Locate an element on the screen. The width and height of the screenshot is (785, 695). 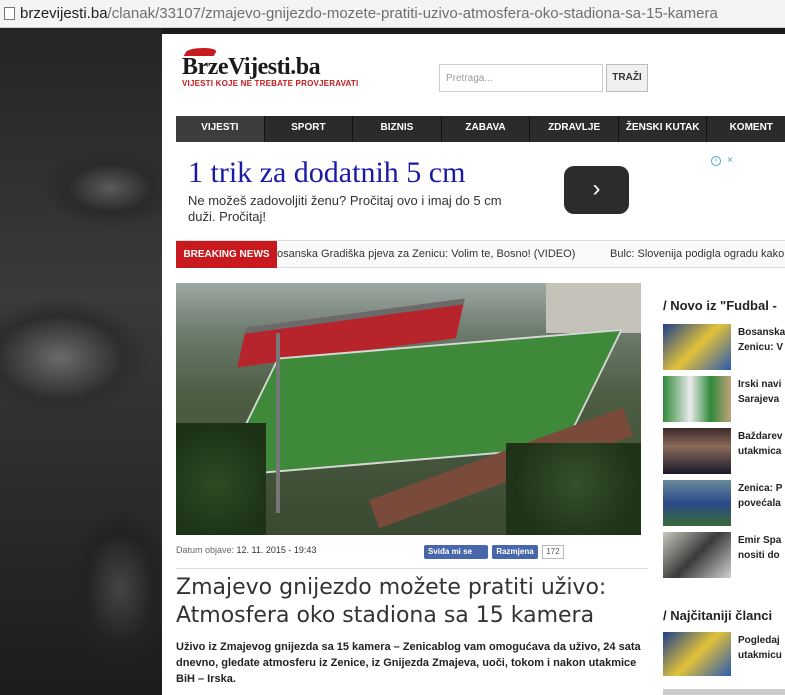
nav-item-zenski-kutak: ŽENSKI KUTAK is located at coordinates (663, 129).